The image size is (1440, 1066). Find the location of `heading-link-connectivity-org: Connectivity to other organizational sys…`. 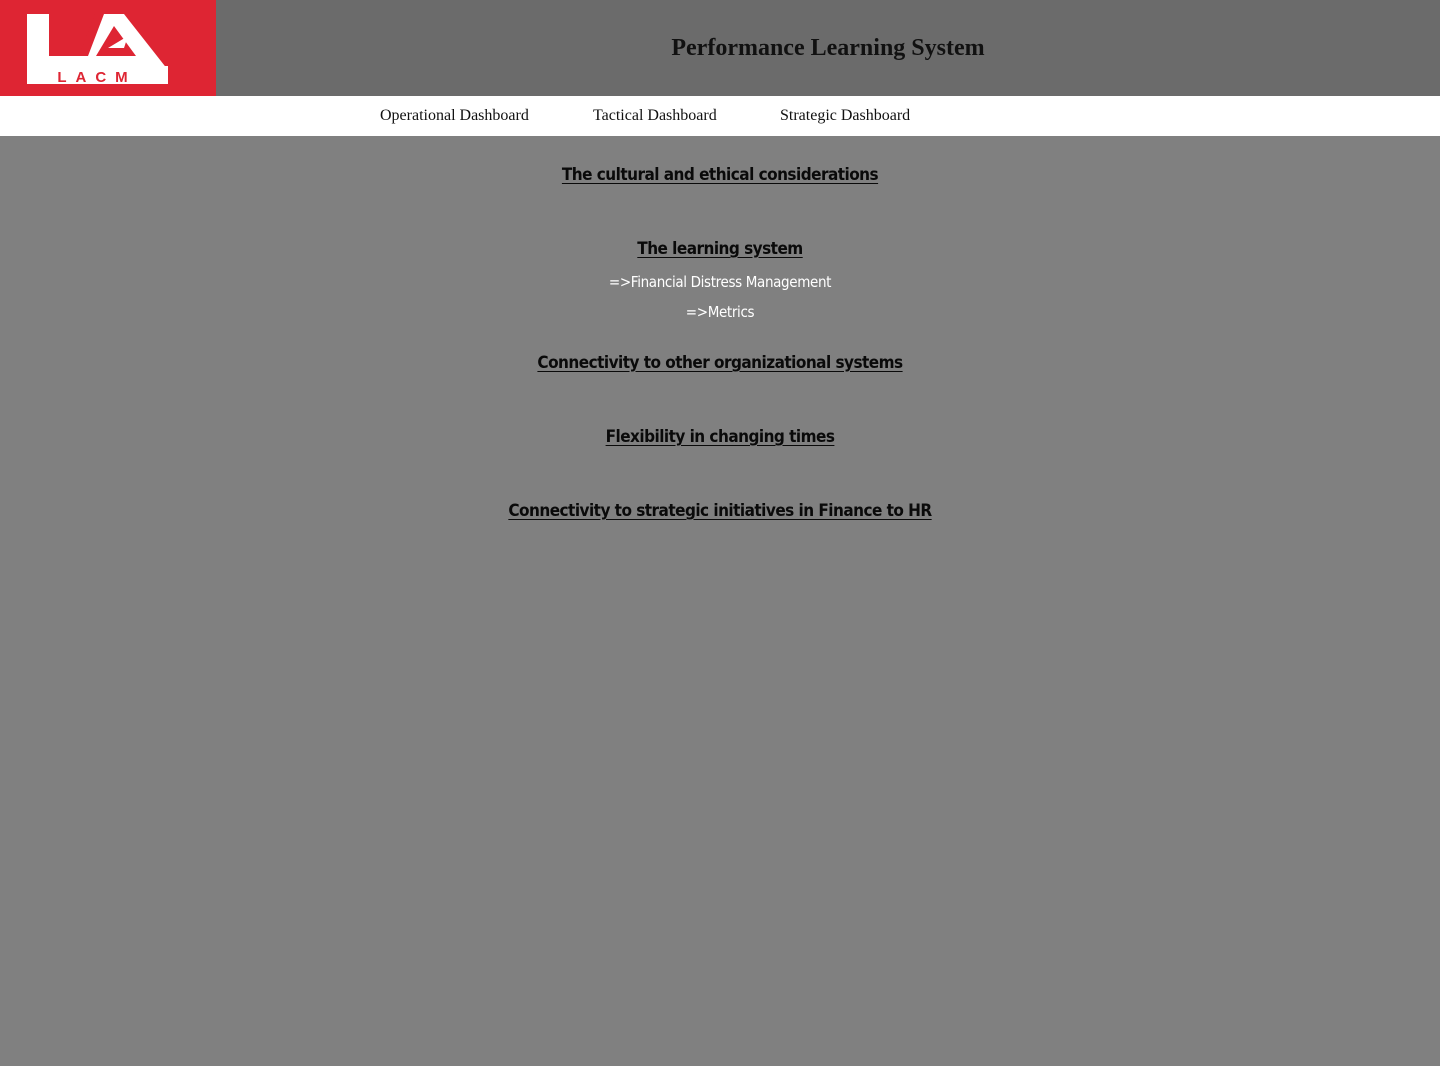

heading-link-connectivity-org: Connectivity to other organizational sys… is located at coordinates (720, 363).